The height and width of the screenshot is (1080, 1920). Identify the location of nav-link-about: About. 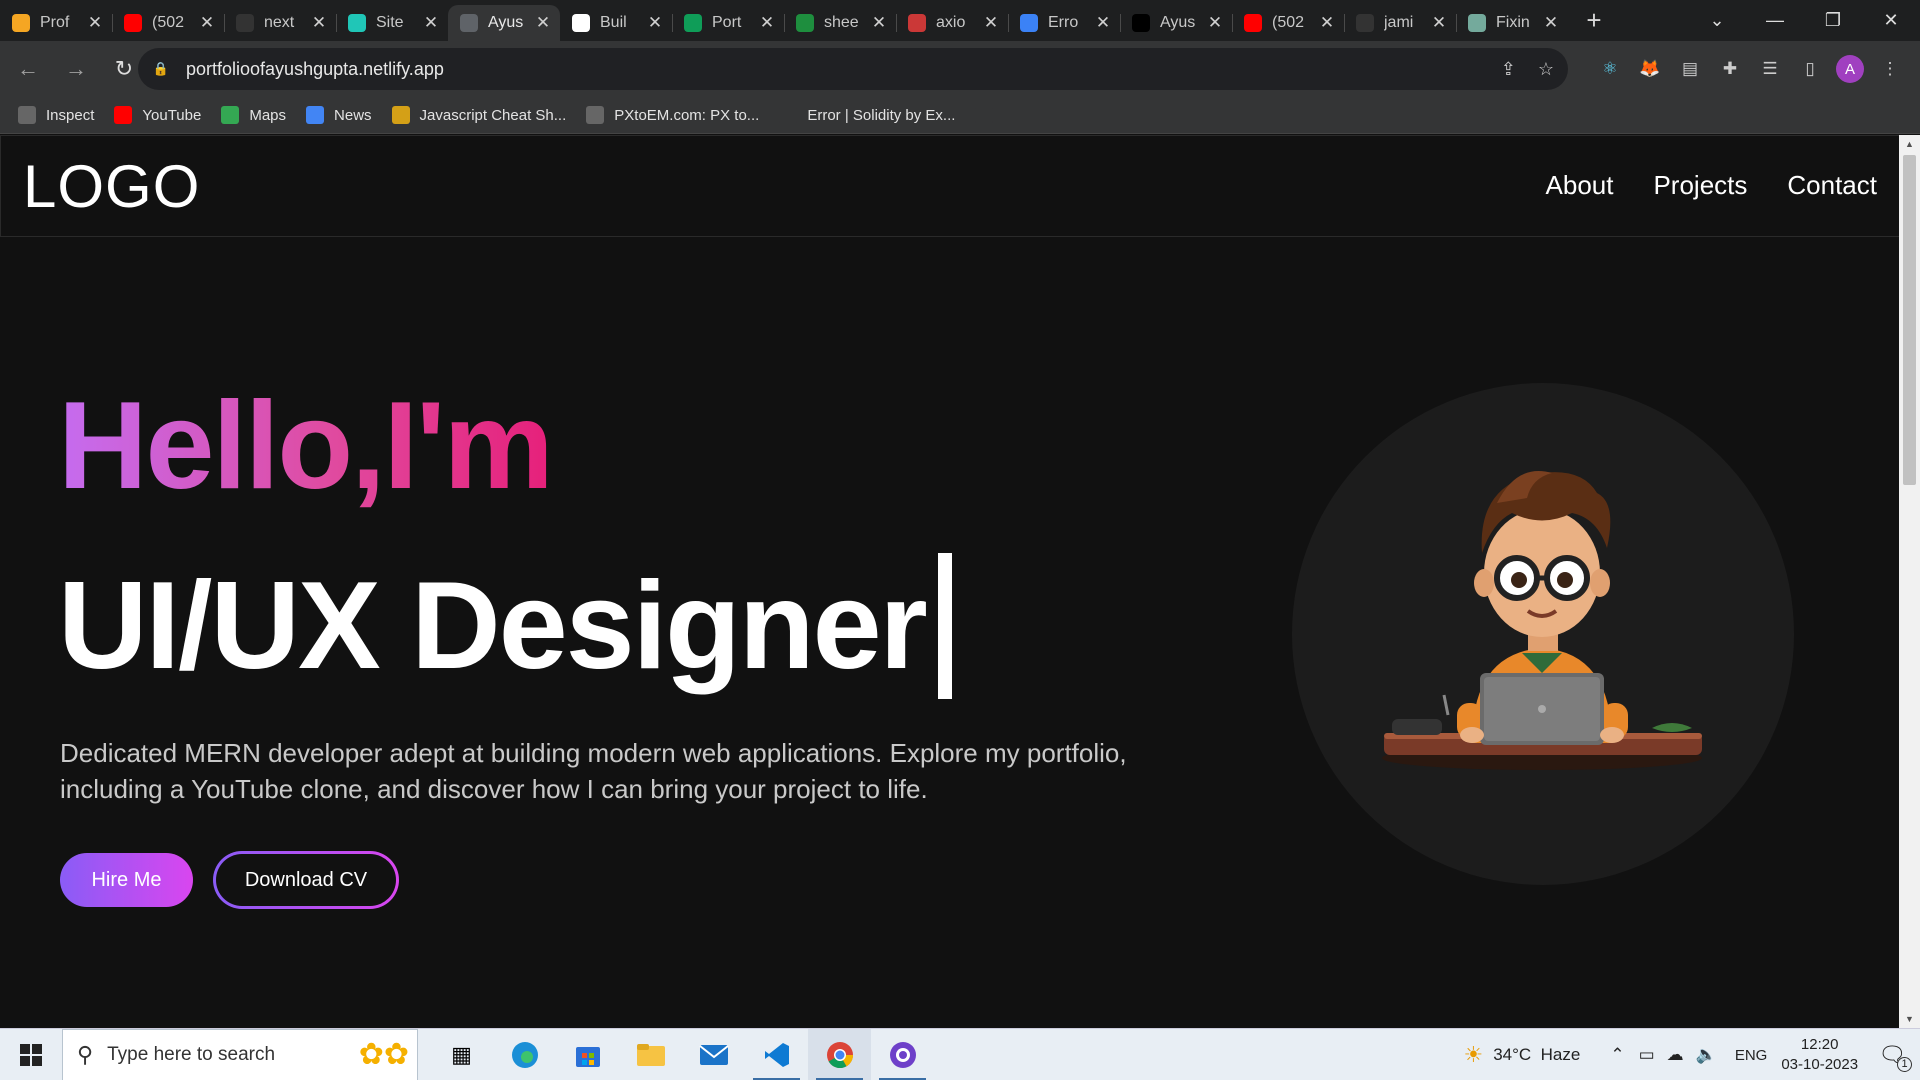
(1580, 185).